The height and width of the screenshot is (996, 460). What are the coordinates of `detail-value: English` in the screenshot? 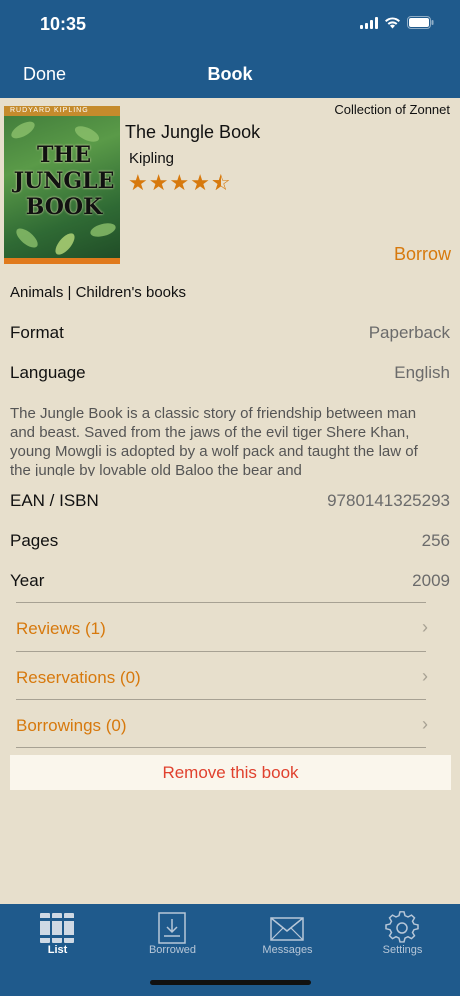 It's located at (422, 372).